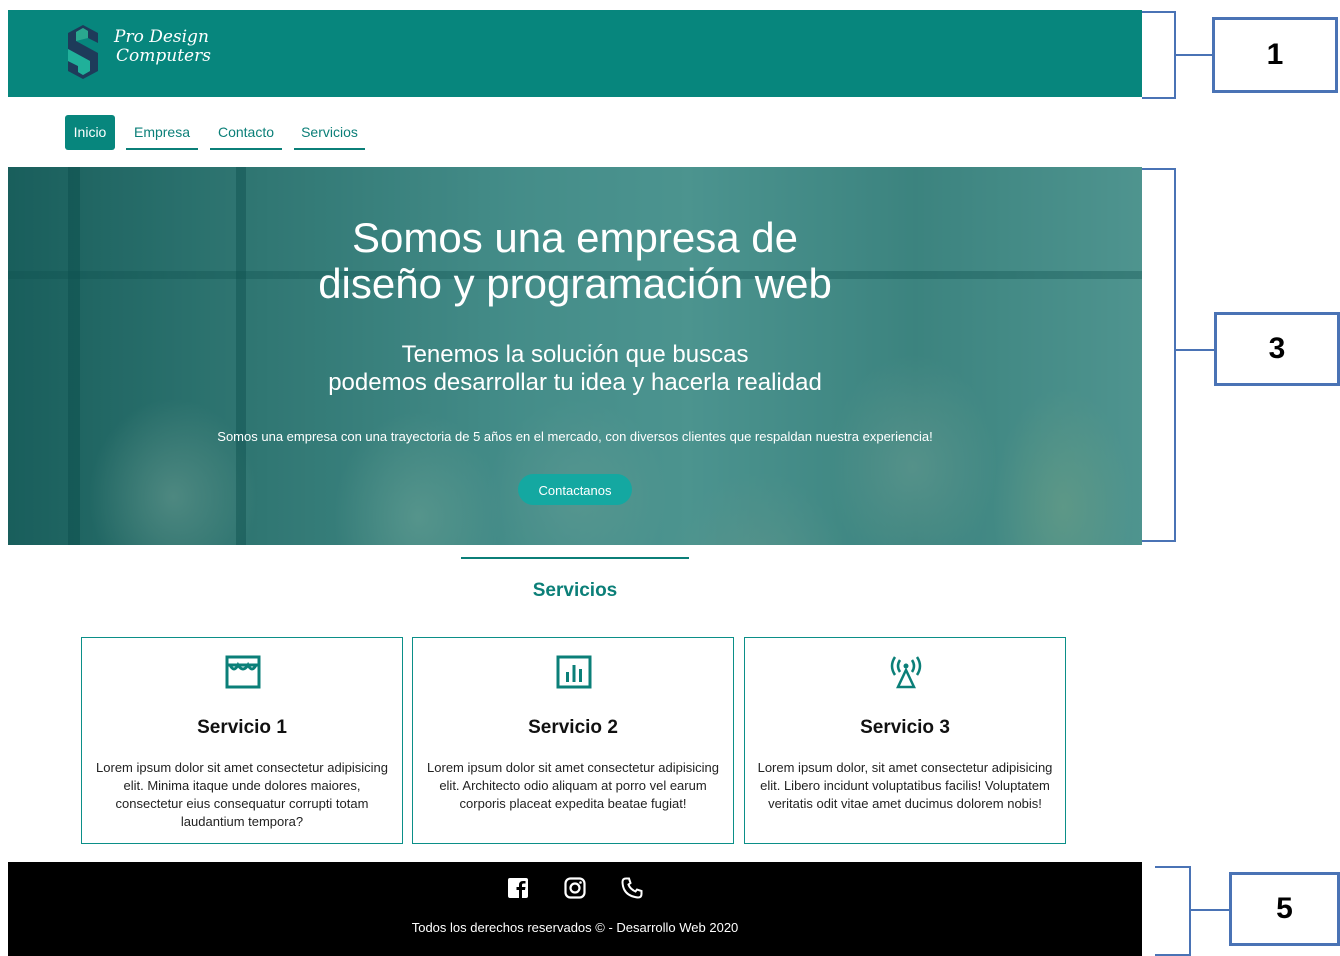 This screenshot has width=1340, height=956. Describe the element at coordinates (162, 132) in the screenshot. I see `nav-item-empresa: Empresa` at that location.